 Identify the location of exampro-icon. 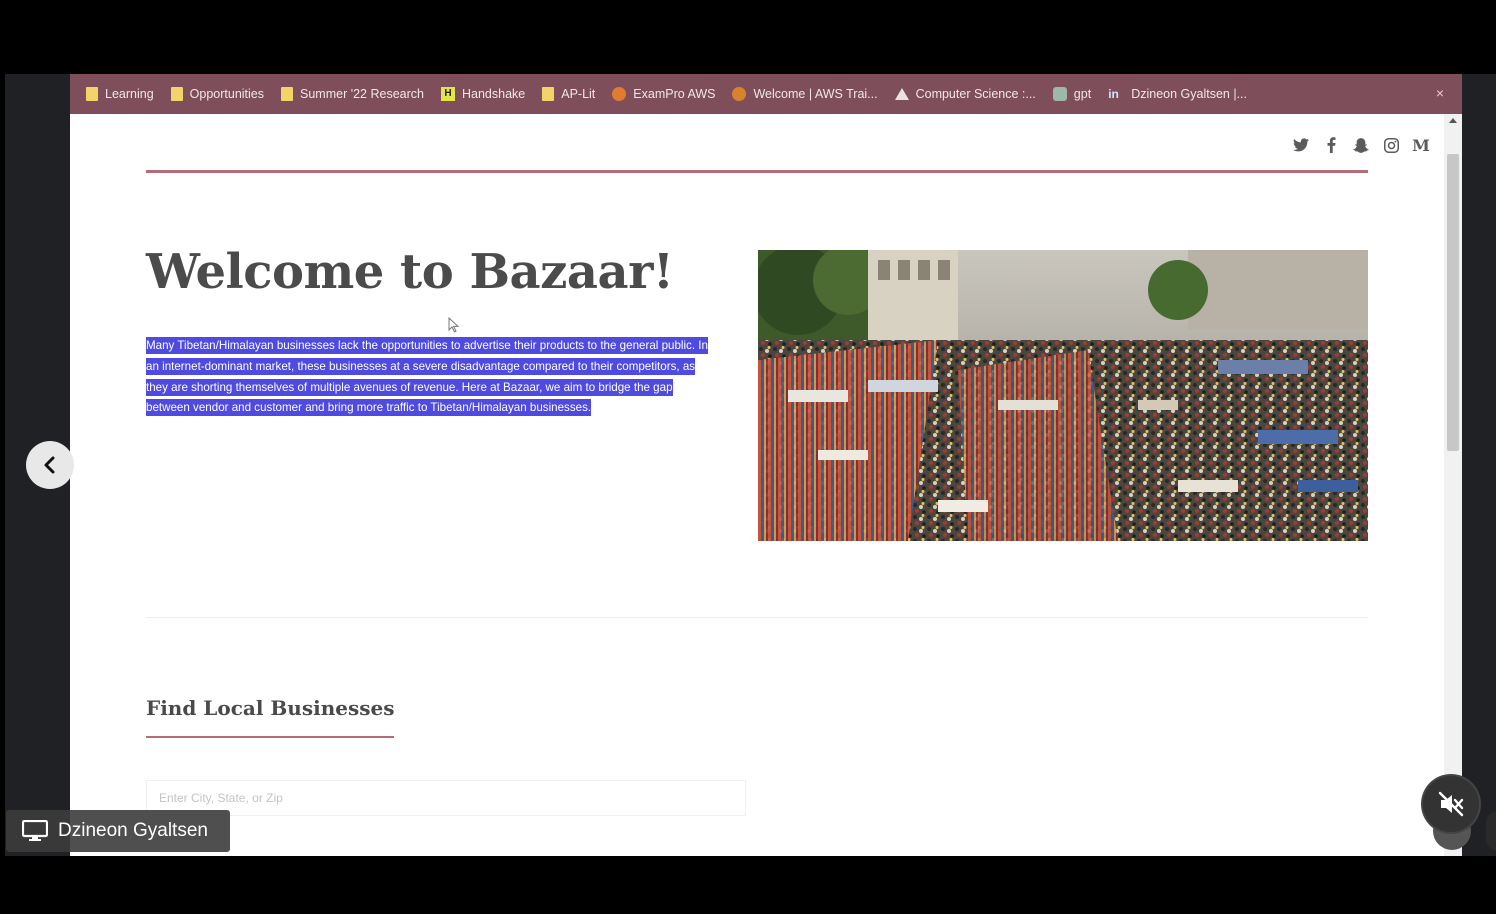
(619, 94).